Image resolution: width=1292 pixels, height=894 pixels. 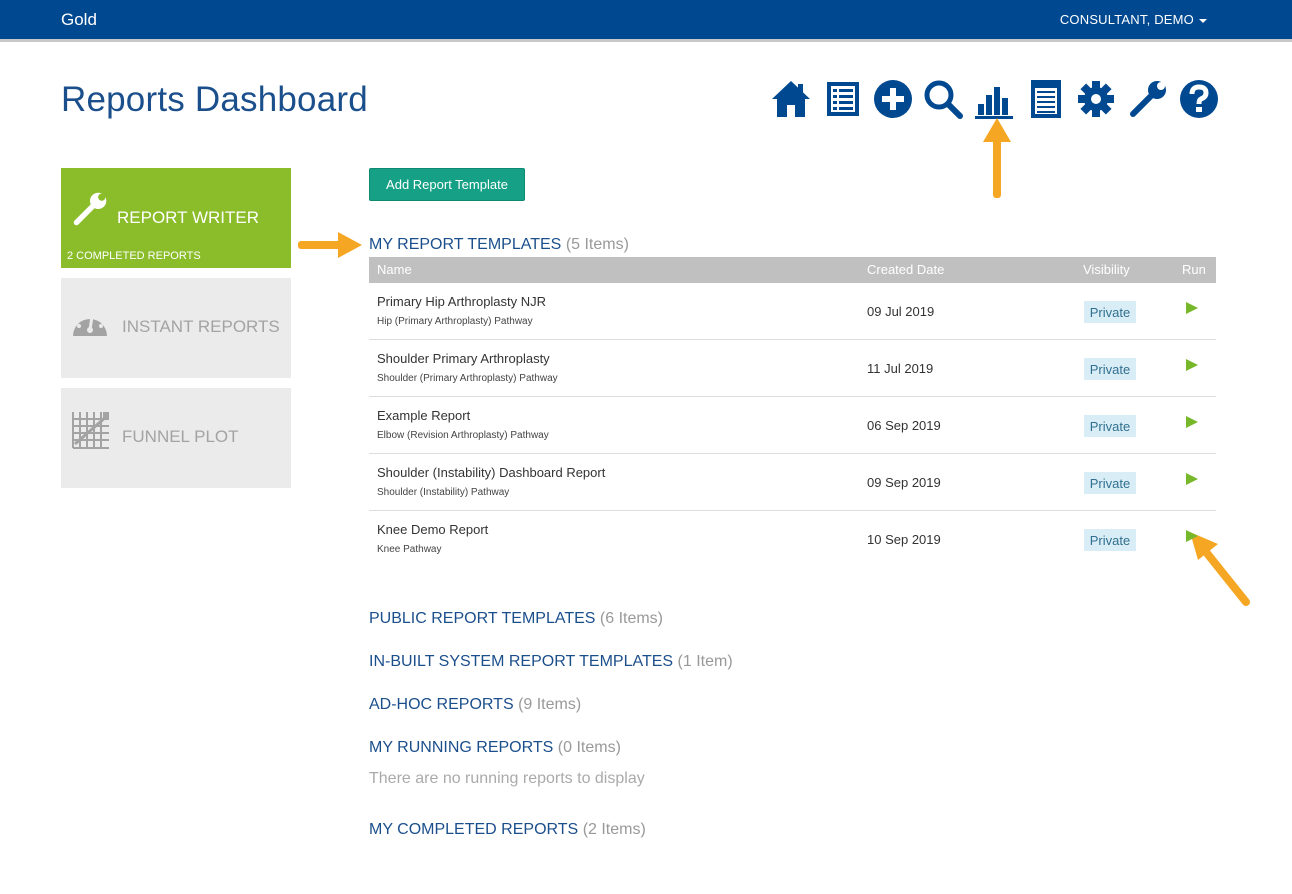 I want to click on report-name: Example Report, so click(x=423, y=415).